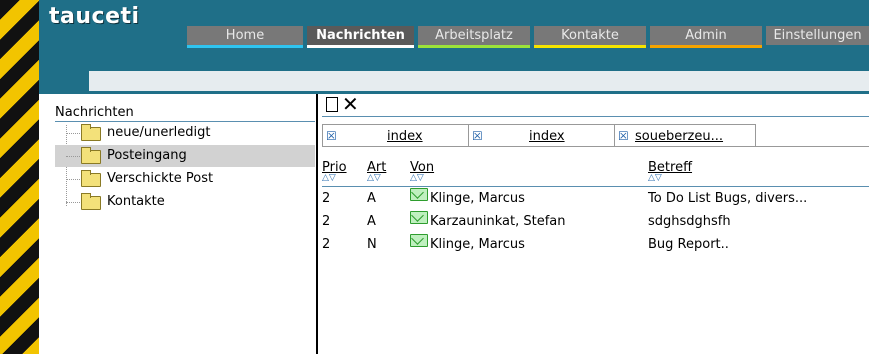 The image size is (869, 354). What do you see at coordinates (19, 177) in the screenshot?
I see `hazard-stripe` at bounding box center [19, 177].